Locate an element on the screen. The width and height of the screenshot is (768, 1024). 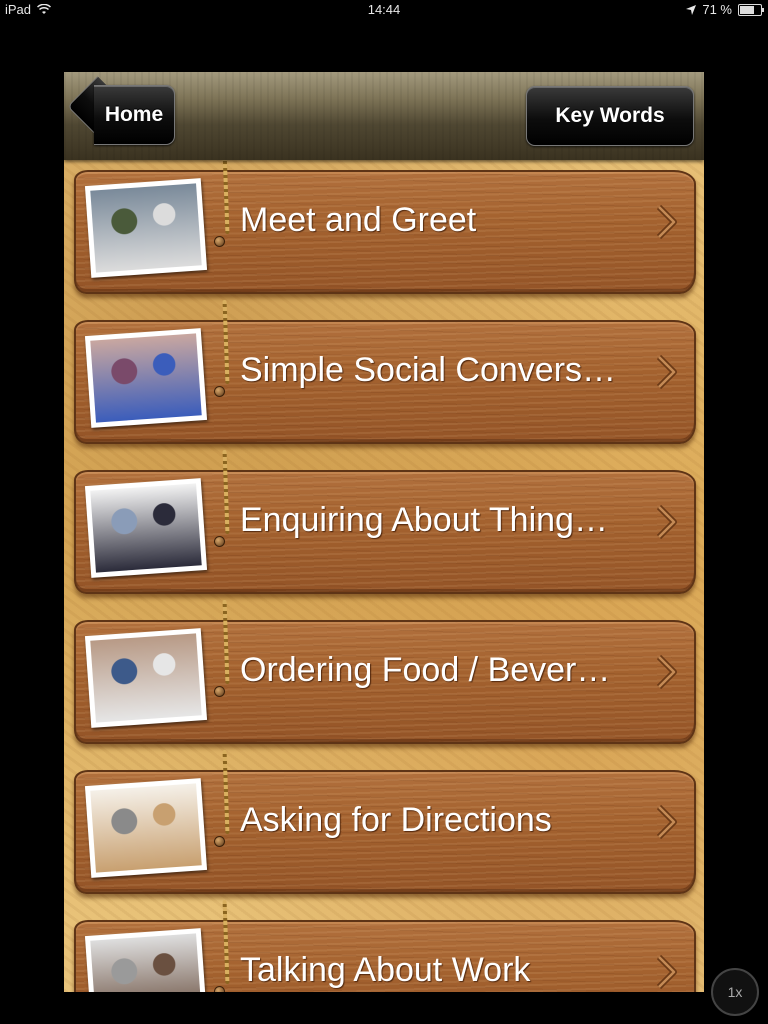
battery-percent: 71 % is located at coordinates (717, 9).